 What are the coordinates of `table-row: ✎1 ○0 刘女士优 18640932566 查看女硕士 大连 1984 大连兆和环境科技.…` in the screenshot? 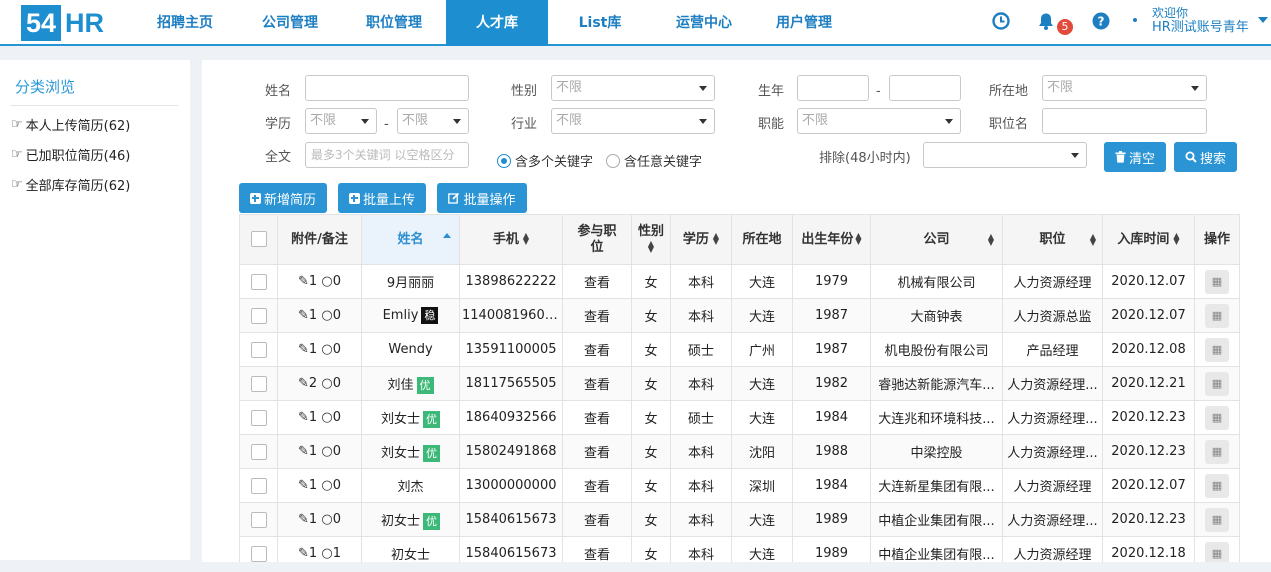 It's located at (739, 417).